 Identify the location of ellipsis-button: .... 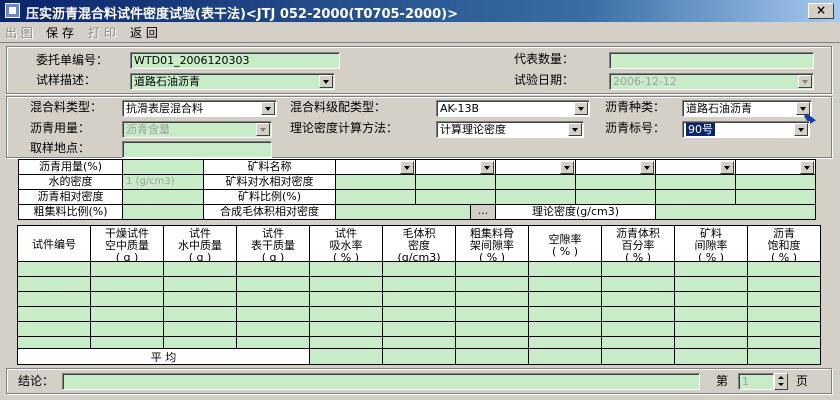
(483, 212).